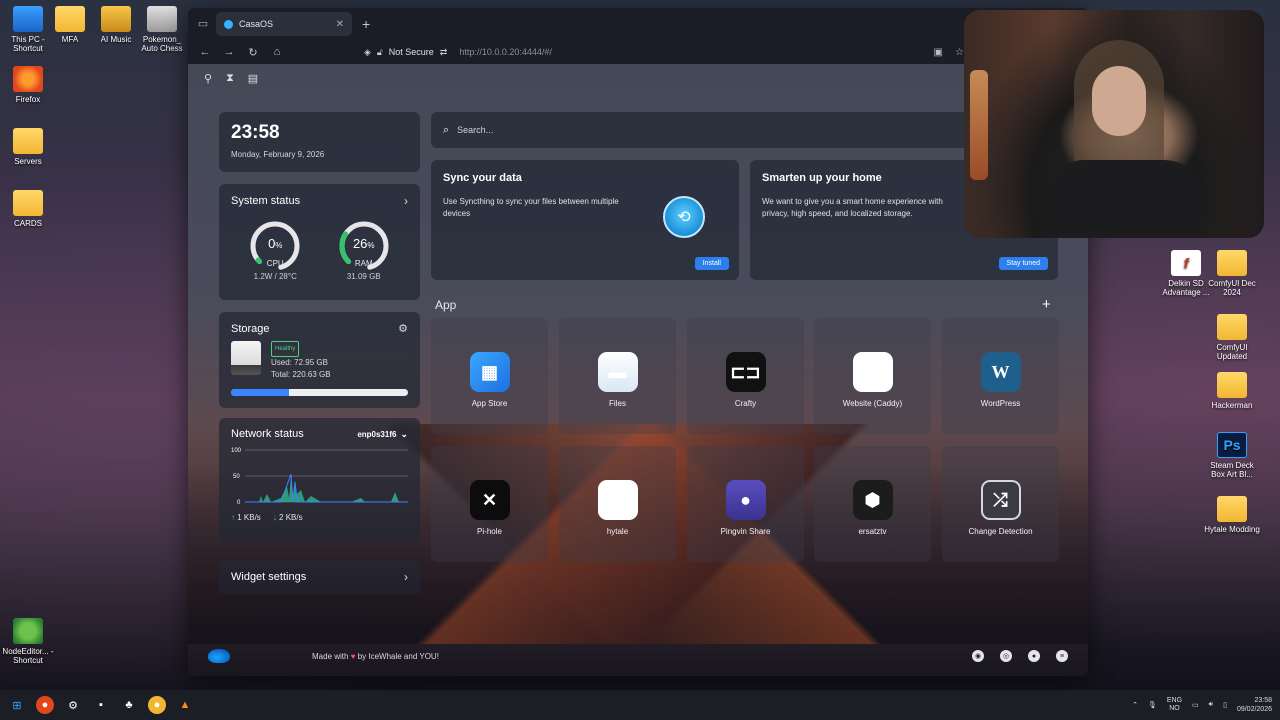 This screenshot has height=720, width=1280. I want to click on chat-icon: ≡, so click(1062, 656).